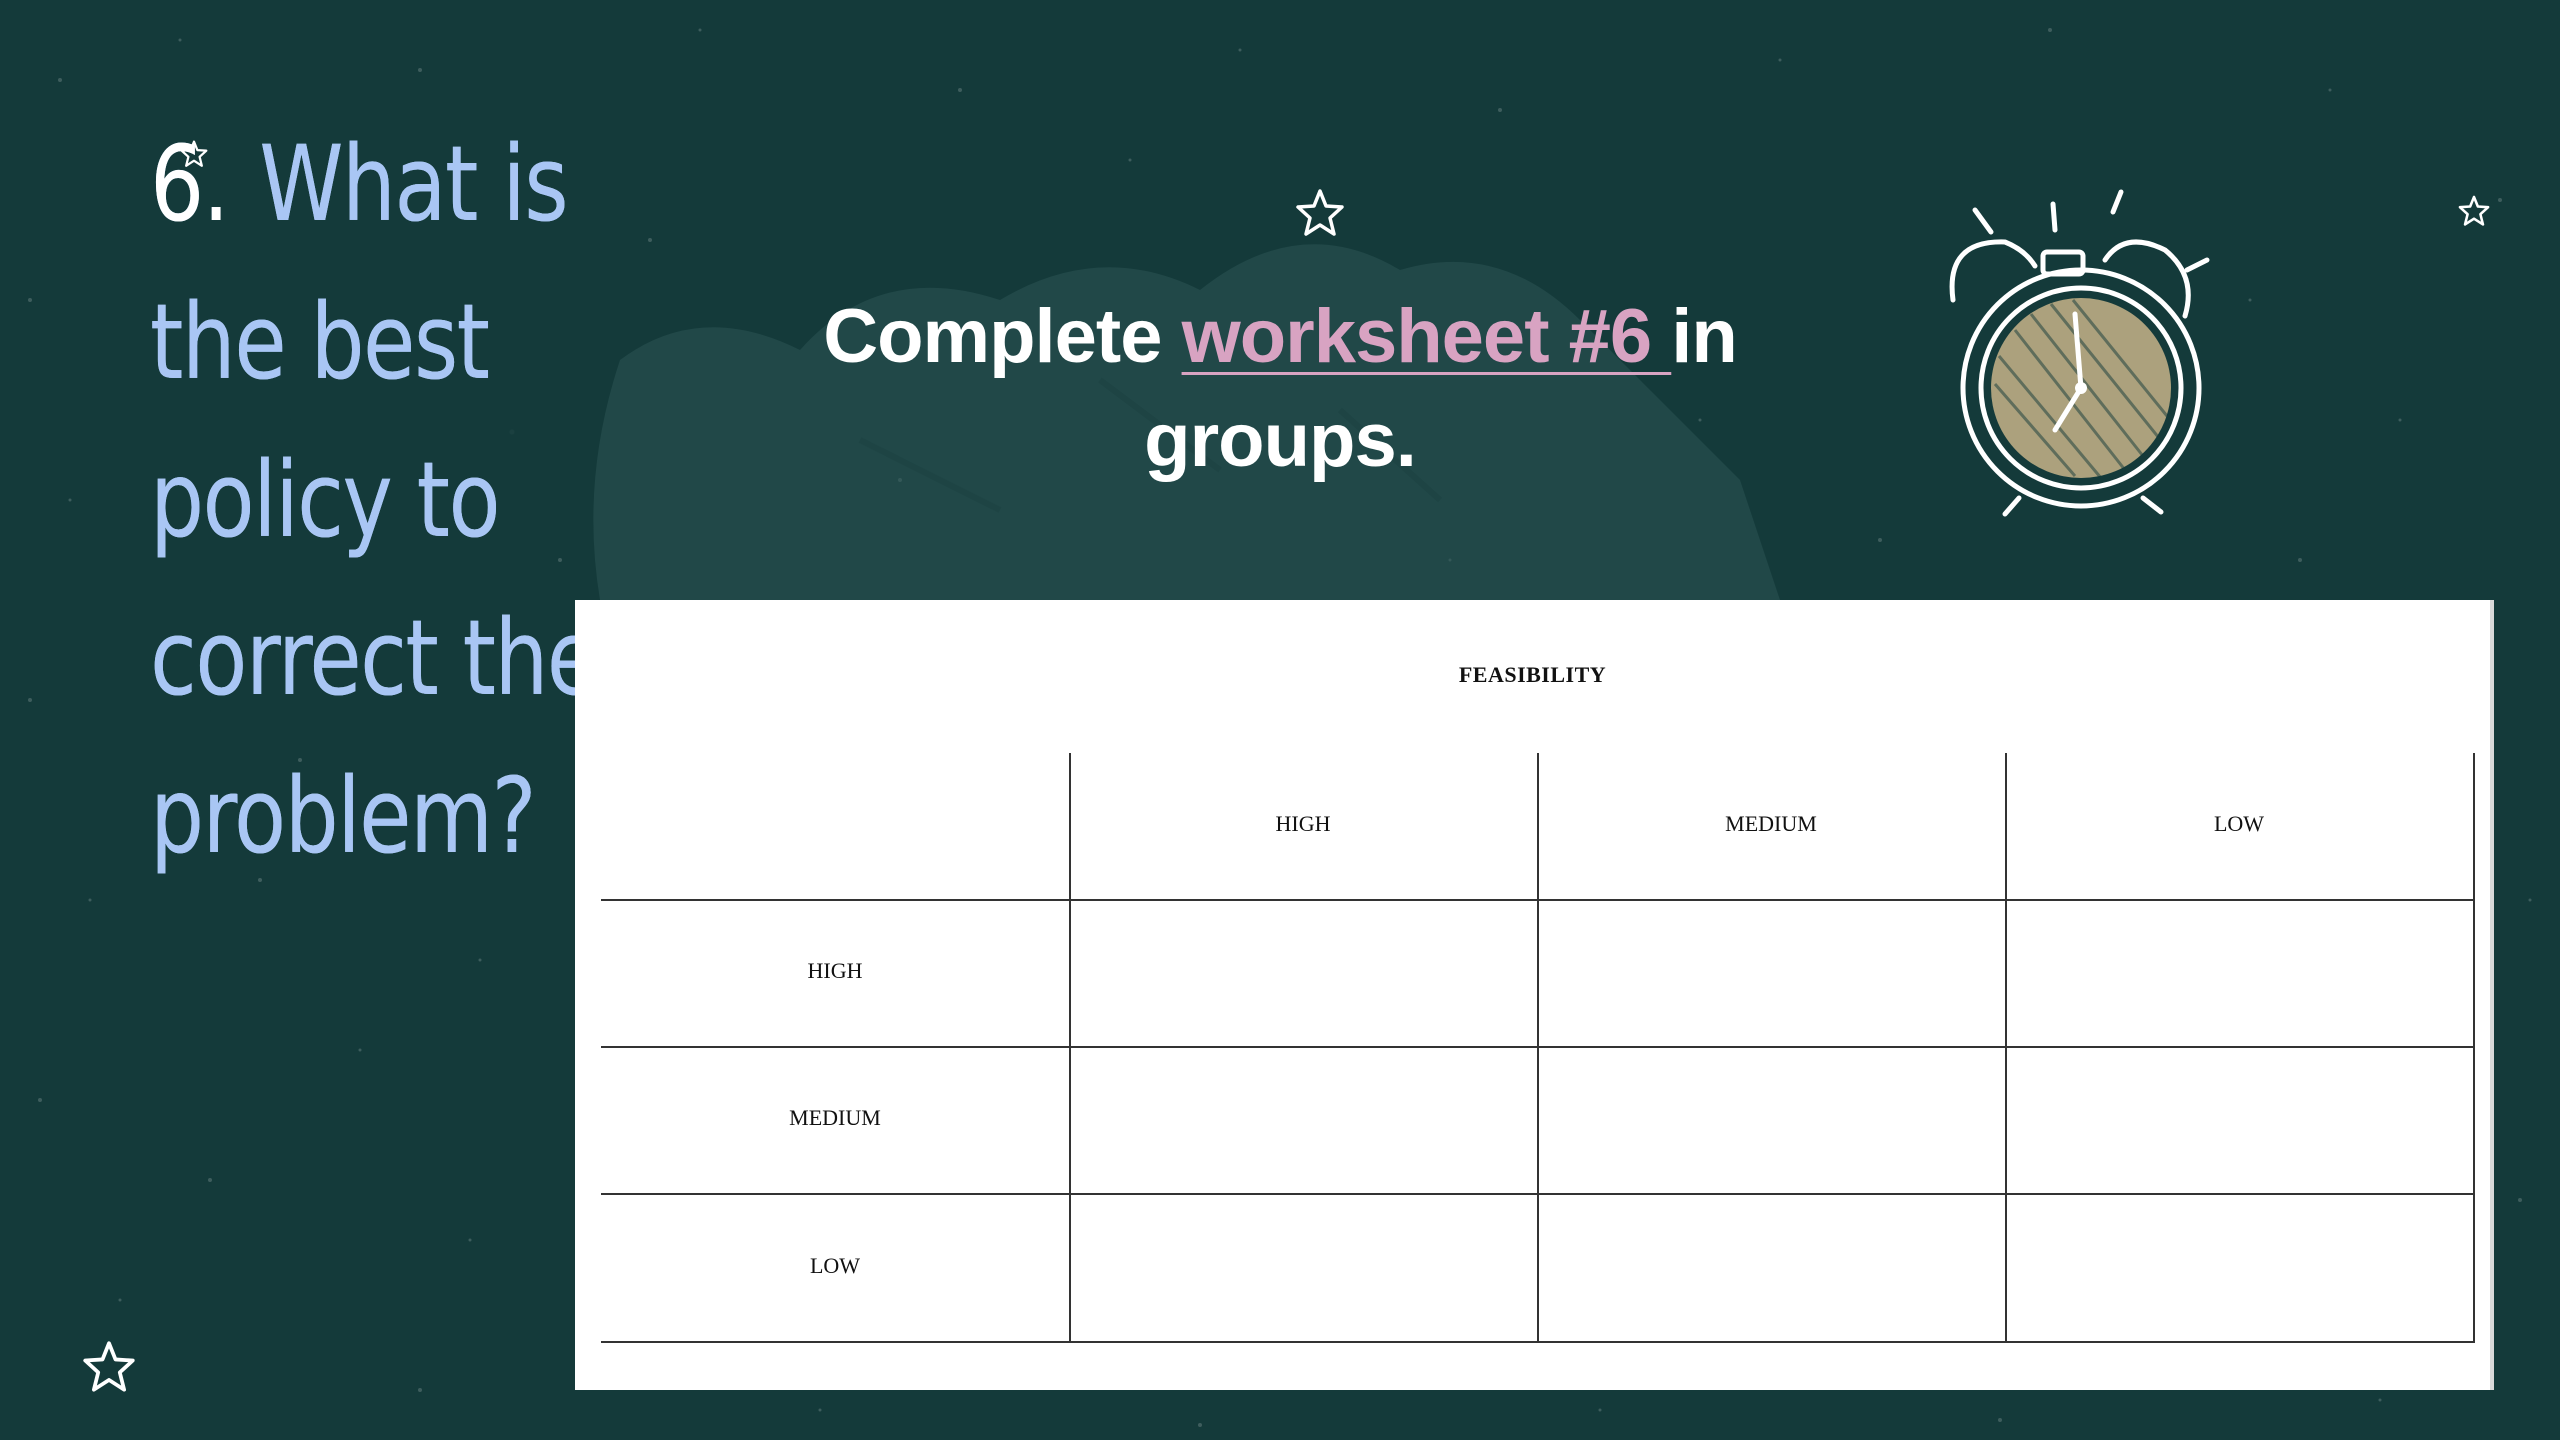 This screenshot has height=1440, width=2560. What do you see at coordinates (835, 1117) in the screenshot?
I see `row-header-medium: MEDIUM` at bounding box center [835, 1117].